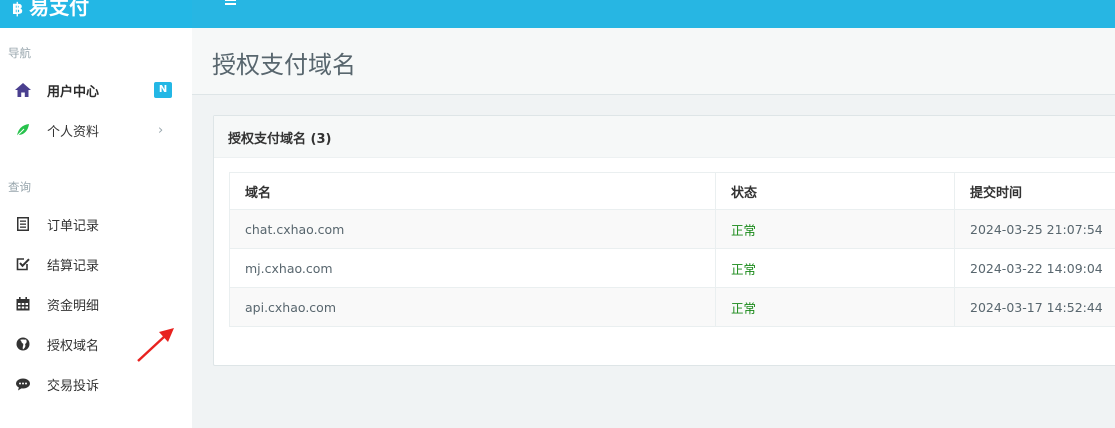  I want to click on globe-icon, so click(23, 344).